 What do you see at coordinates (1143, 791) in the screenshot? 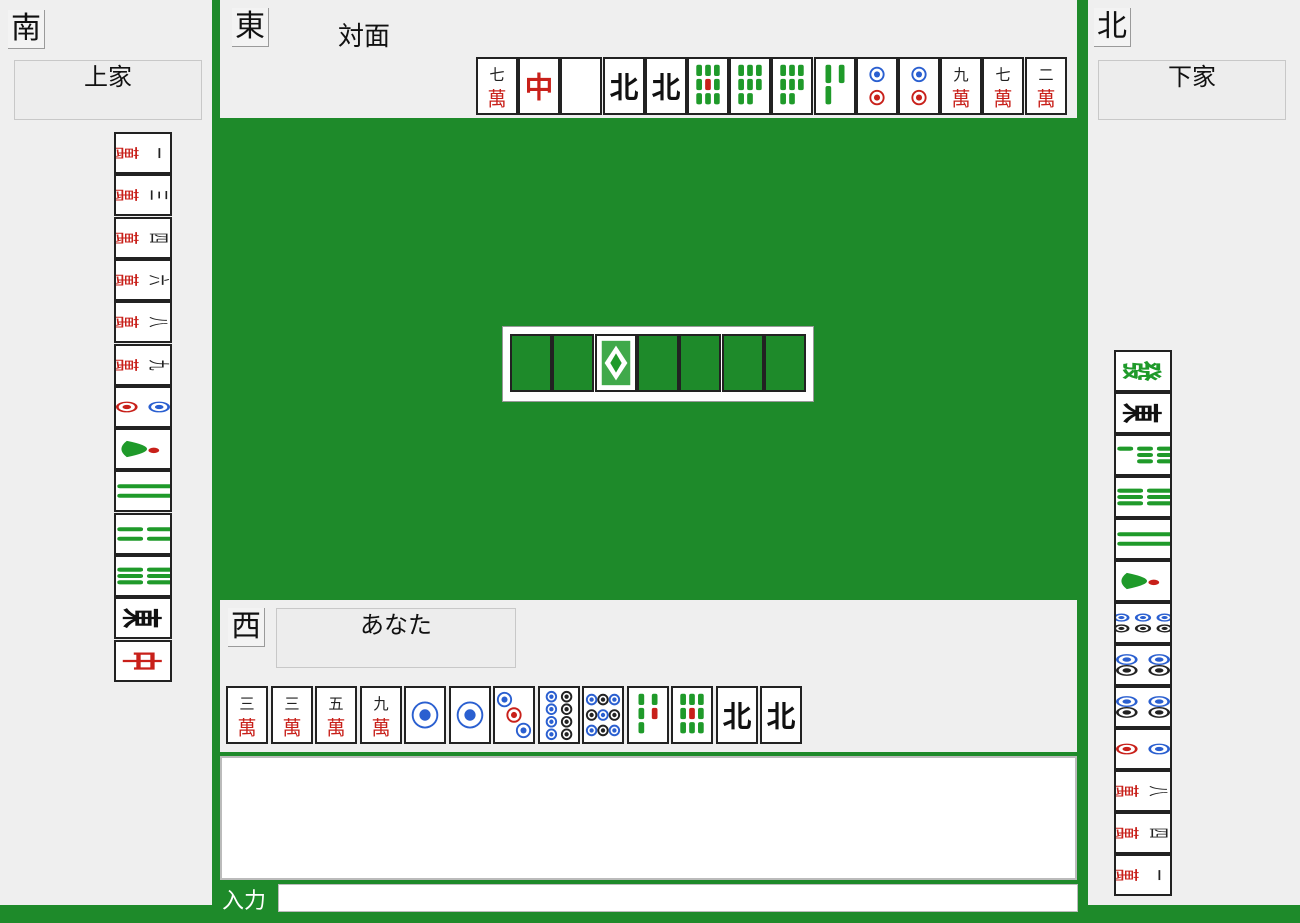
I see `right-hand-tile: 八萬` at bounding box center [1143, 791].